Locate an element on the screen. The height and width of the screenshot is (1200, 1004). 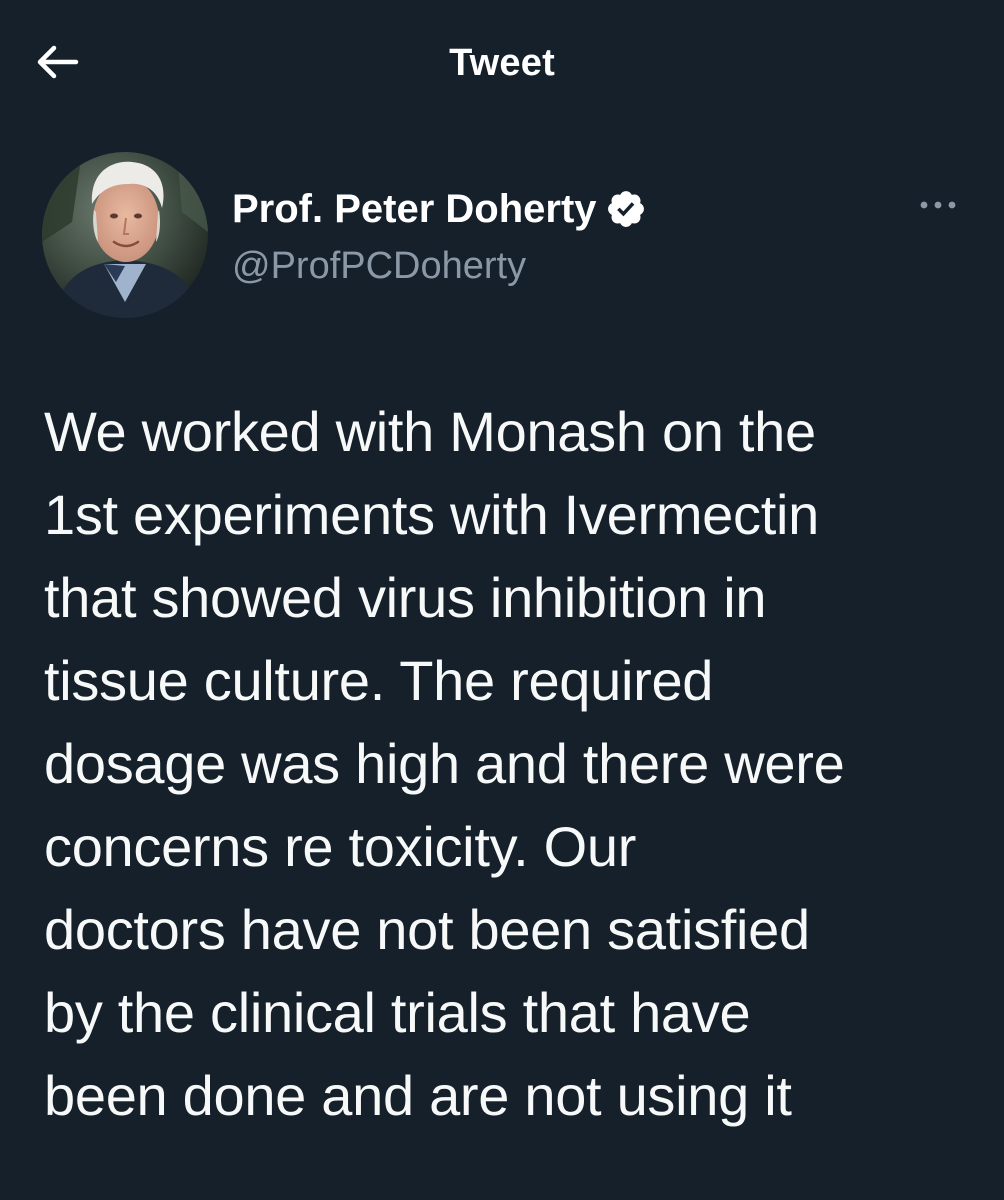
tweet-text-line: doctors have not been satisfied is located at coordinates (427, 929).